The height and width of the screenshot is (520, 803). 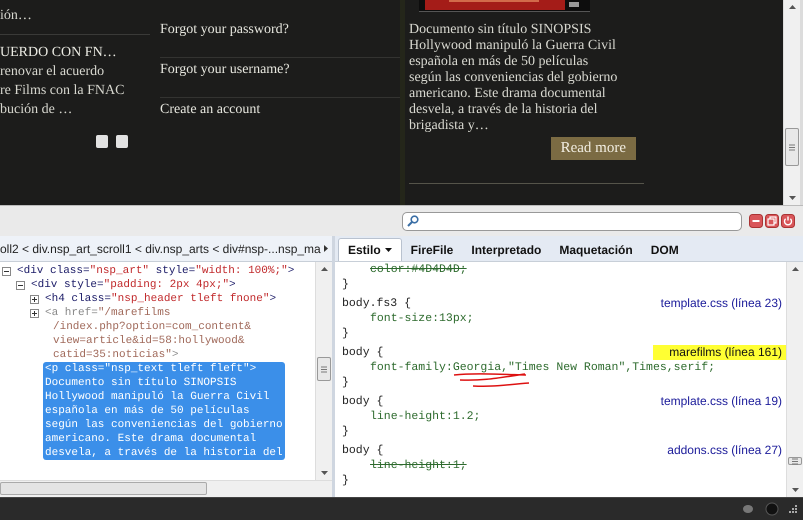 What do you see at coordinates (719, 352) in the screenshot?
I see `stylesheet-link: marefilms (línea 161)` at bounding box center [719, 352].